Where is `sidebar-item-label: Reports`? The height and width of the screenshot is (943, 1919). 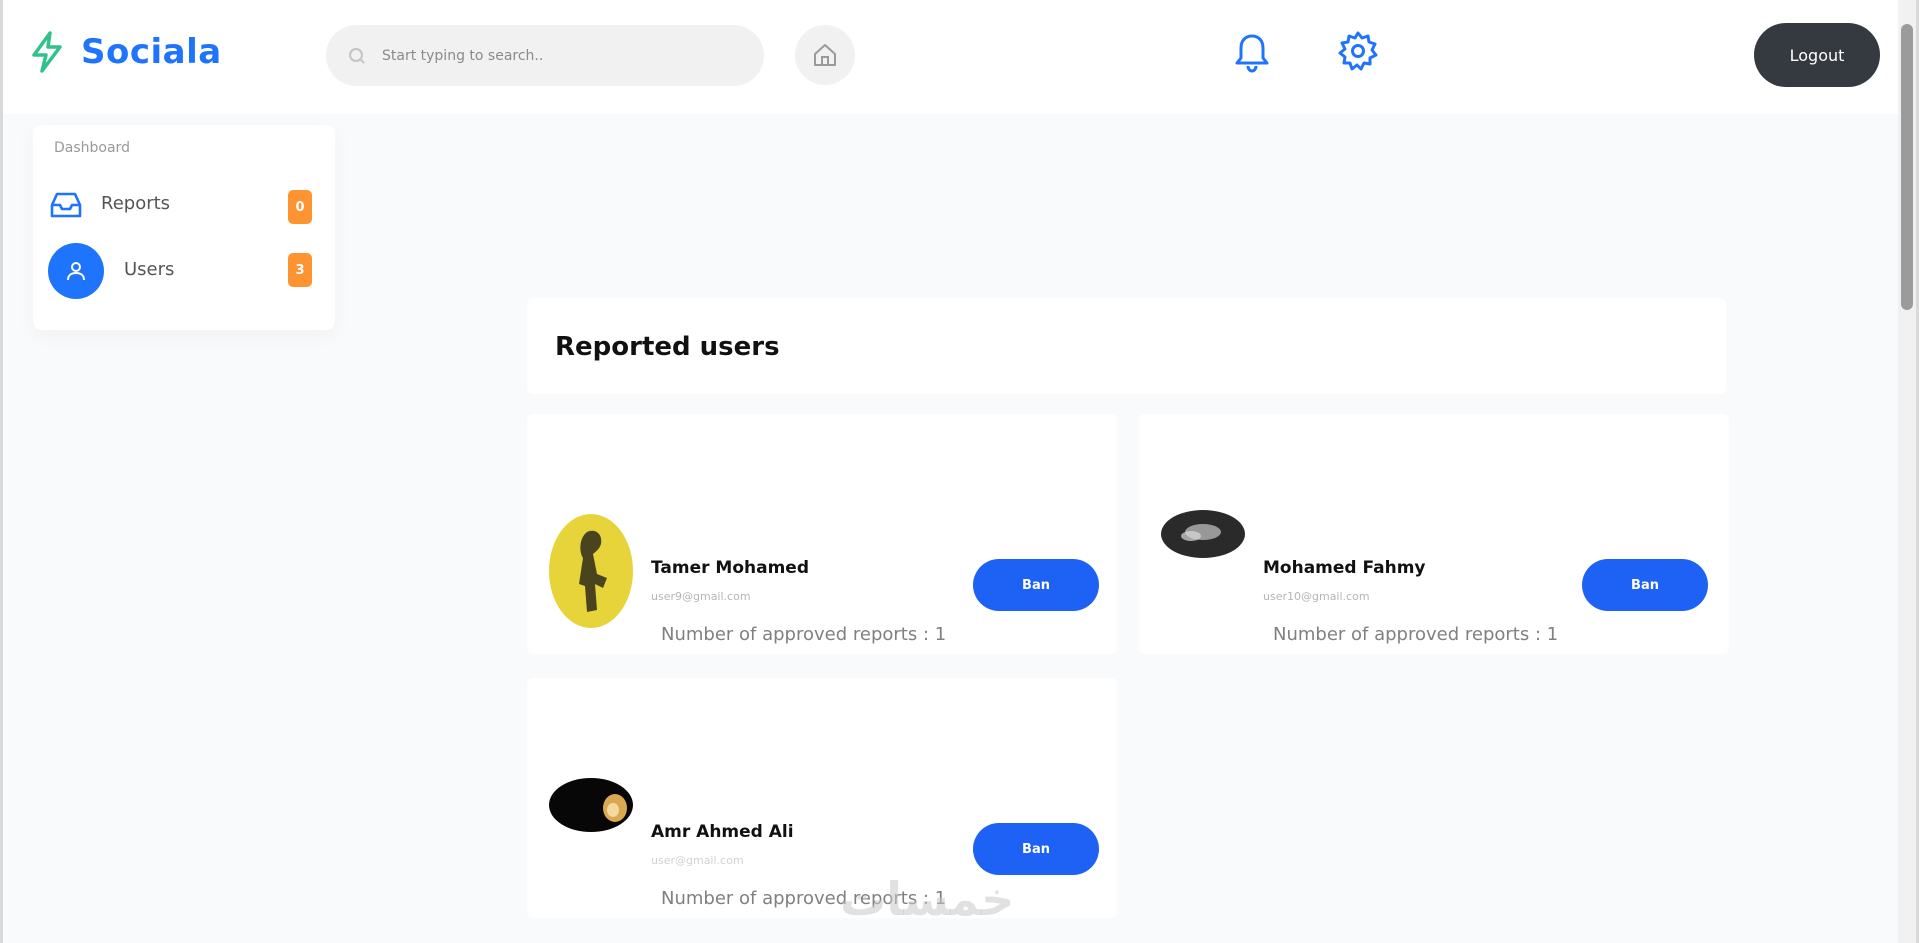
sidebar-item-label: Reports is located at coordinates (136, 203).